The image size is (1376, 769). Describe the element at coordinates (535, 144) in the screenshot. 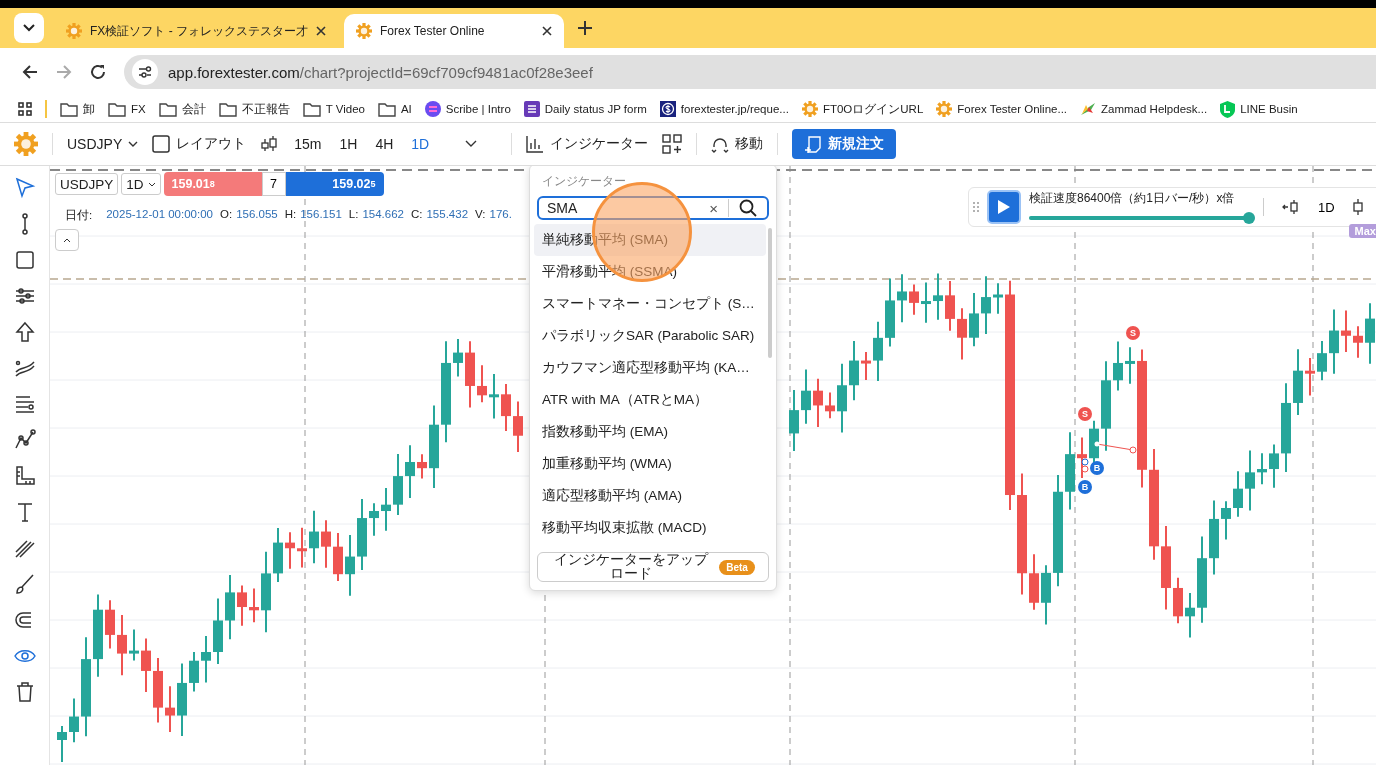

I see `bar-chart-icon` at that location.